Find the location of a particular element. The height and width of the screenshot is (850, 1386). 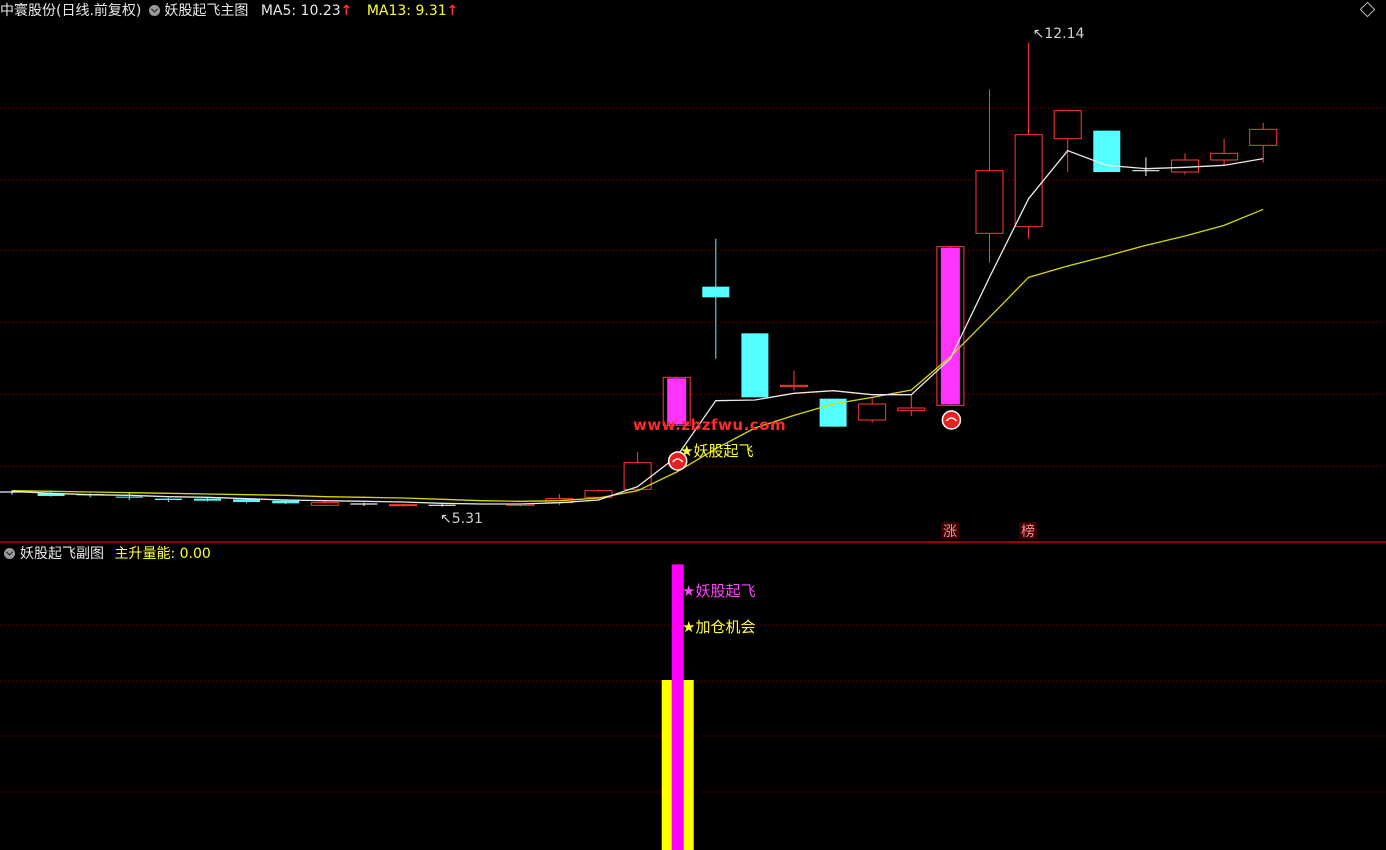

sub-bar-magenta is located at coordinates (677, 707).